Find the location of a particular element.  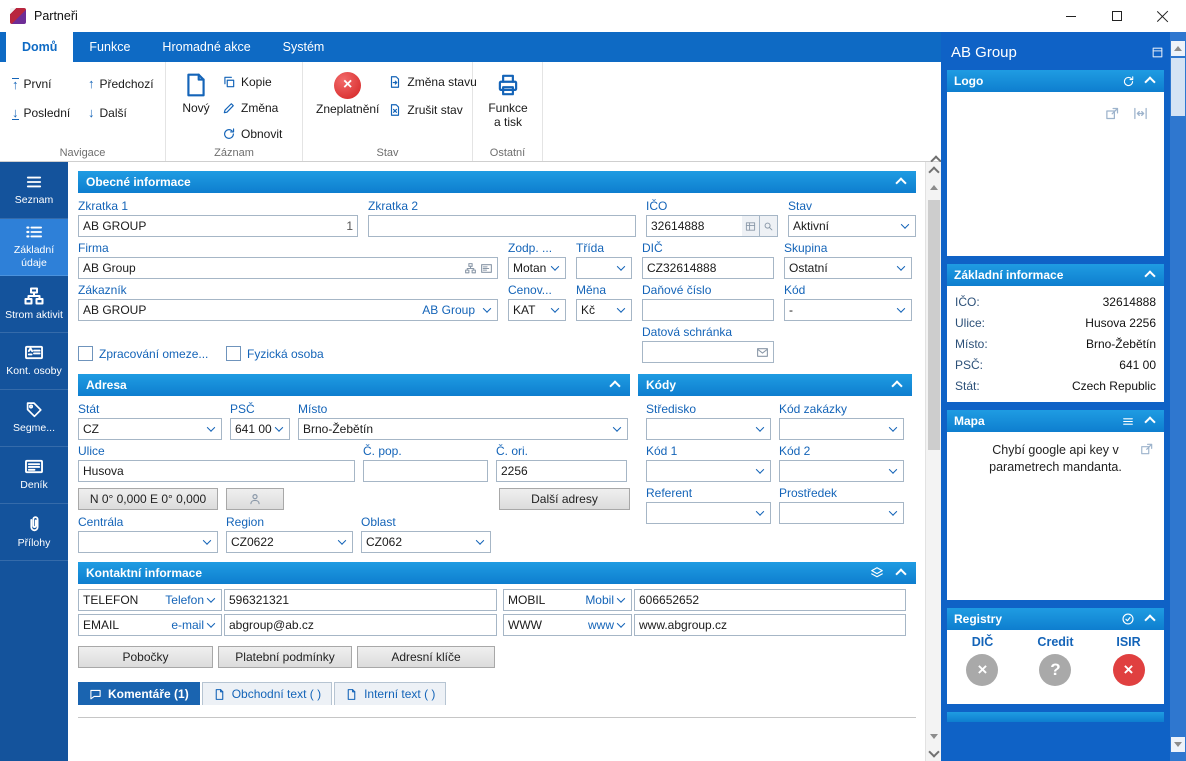

scrollbar-thumb is located at coordinates (1178, 87).